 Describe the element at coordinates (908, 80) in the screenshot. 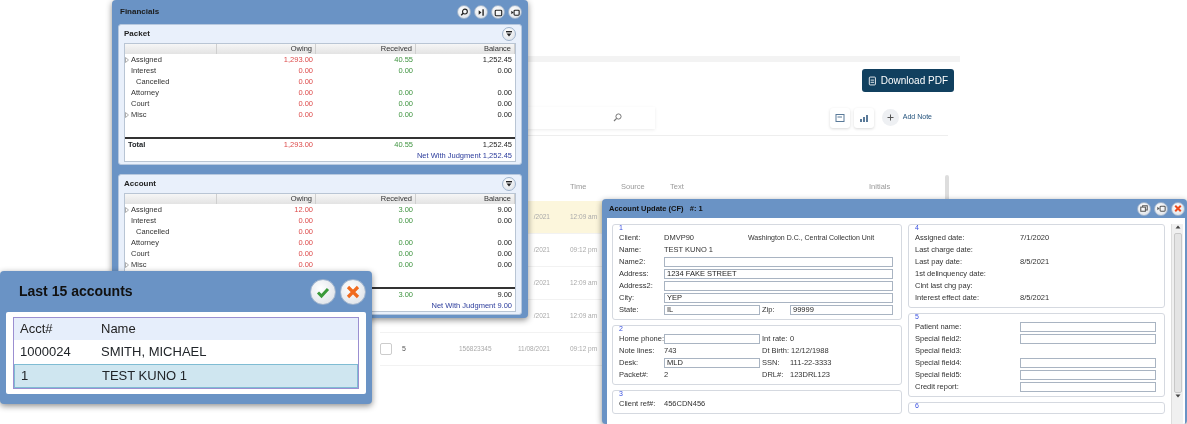

I see `download-pdf-button: Download PDF` at that location.